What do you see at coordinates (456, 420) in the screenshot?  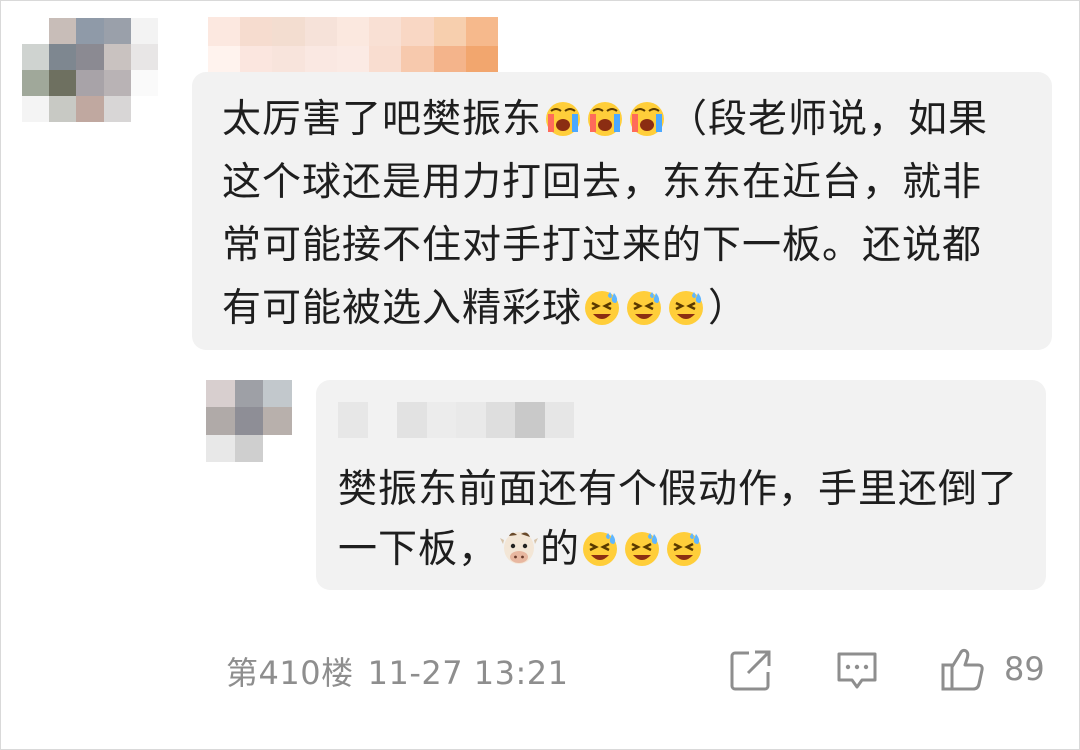 I see `reply-username-redacted` at bounding box center [456, 420].